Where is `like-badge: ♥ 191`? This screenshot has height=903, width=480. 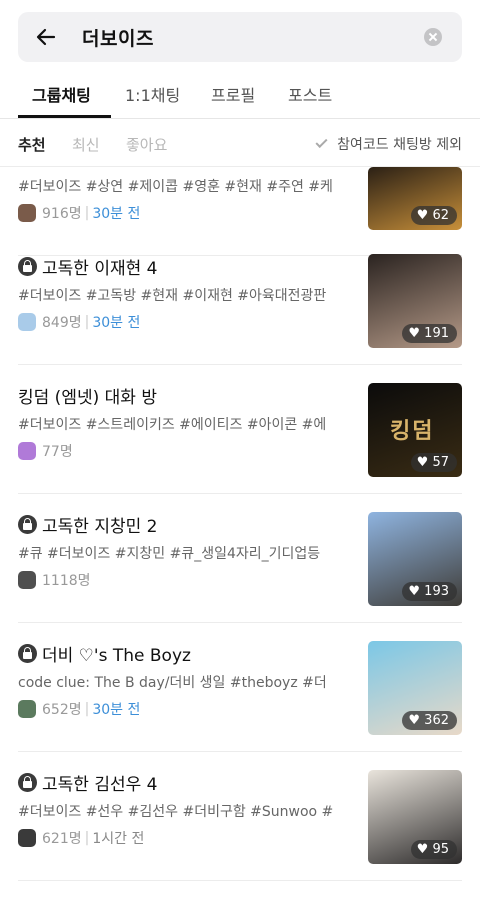
like-badge: ♥ 191 is located at coordinates (429, 333).